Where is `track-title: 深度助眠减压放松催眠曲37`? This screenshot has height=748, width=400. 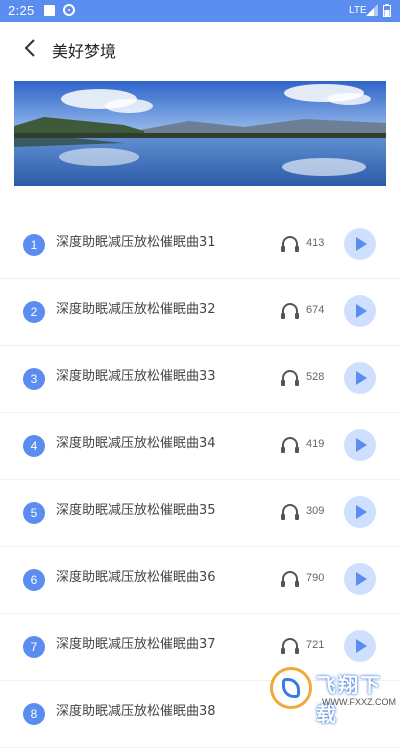 track-title: 深度助眠减压放松催眠曲37 is located at coordinates (136, 644).